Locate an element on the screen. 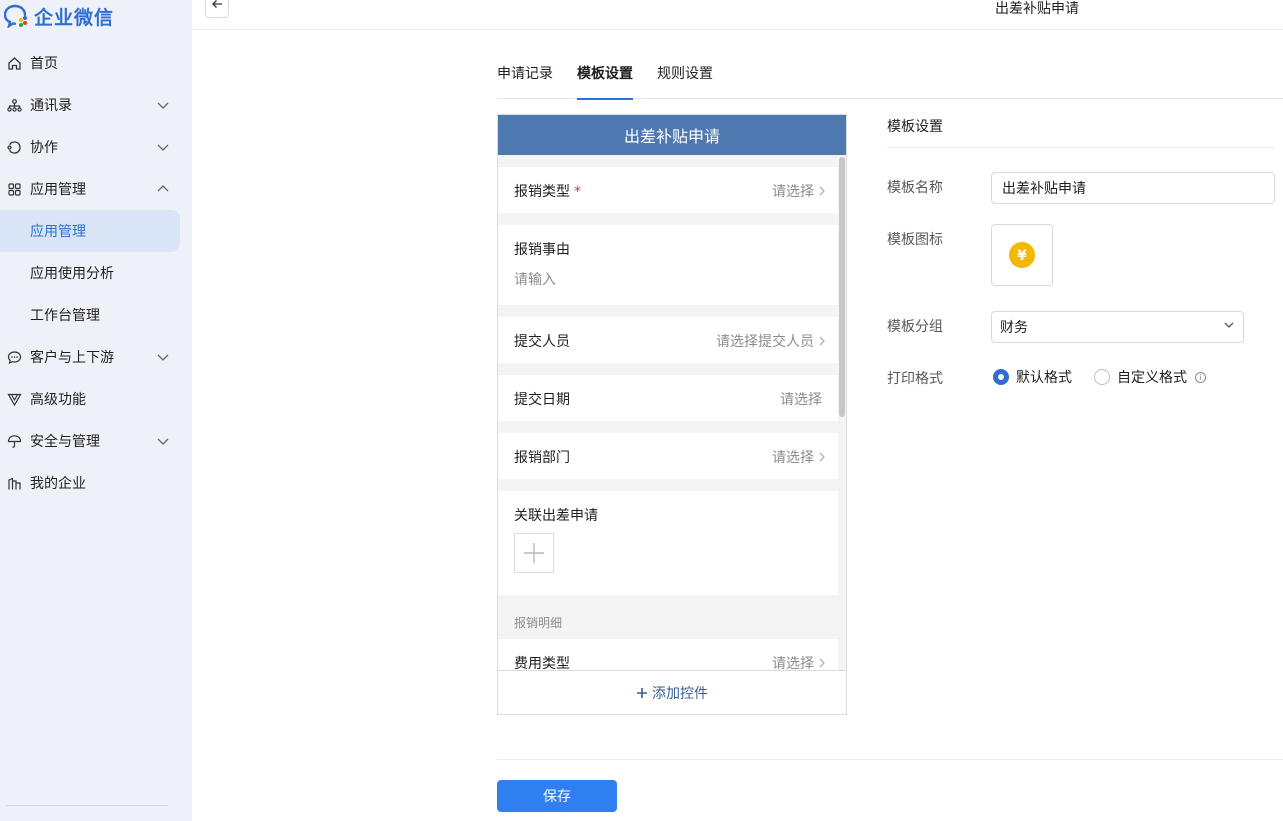 Image resolution: width=1283 pixels, height=821 pixels. app-logo: 企业微信 is located at coordinates (59, 16).